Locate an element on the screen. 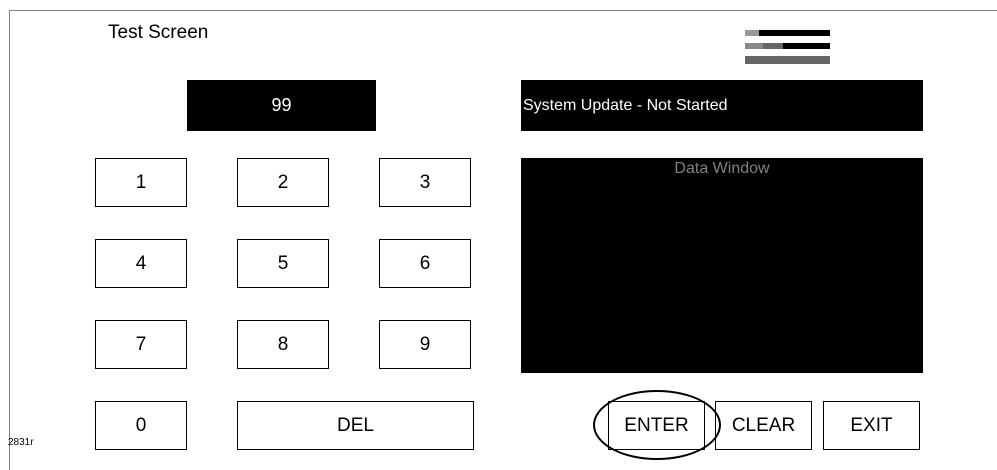 This screenshot has height=470, width=997. enter-button: ENTER is located at coordinates (656, 425).